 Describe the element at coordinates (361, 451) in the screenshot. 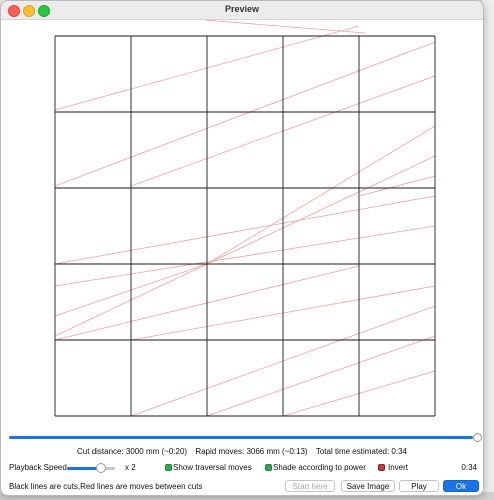

I see `total-time-text: Total time estimated: 0:34` at that location.